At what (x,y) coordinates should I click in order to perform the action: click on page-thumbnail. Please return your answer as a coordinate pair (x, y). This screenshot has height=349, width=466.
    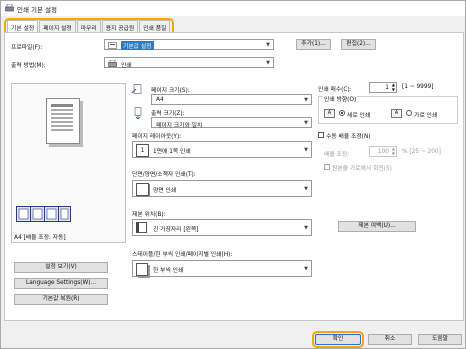
    Looking at the image, I should click on (63, 121).